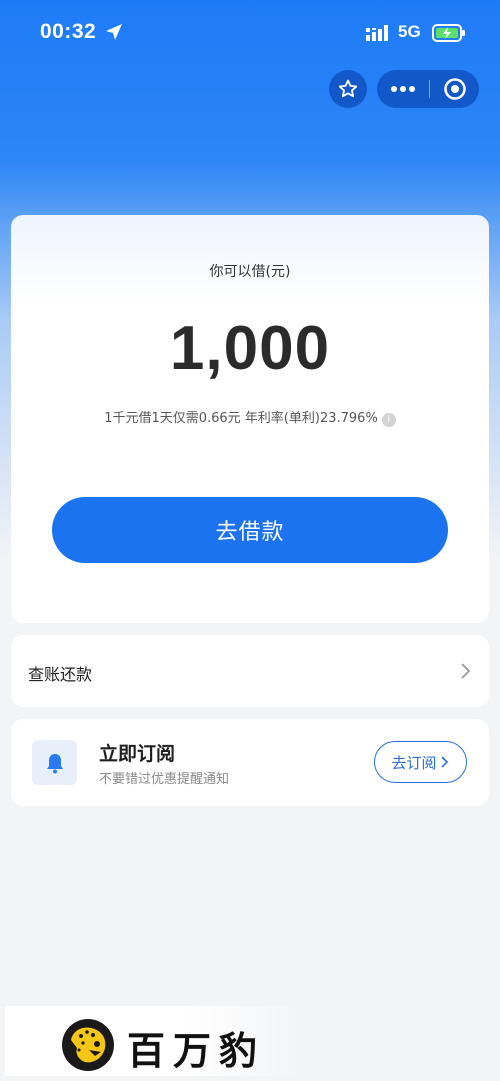 The width and height of the screenshot is (500, 1081). I want to click on subscribe-description: 不要错过优惠提醒通知, so click(164, 779).